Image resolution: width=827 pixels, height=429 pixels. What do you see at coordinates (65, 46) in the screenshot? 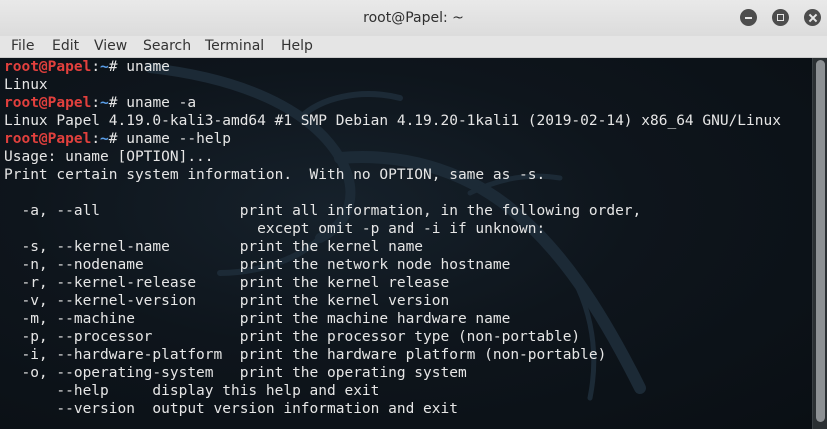
I see `menu-edit: Edit` at bounding box center [65, 46].